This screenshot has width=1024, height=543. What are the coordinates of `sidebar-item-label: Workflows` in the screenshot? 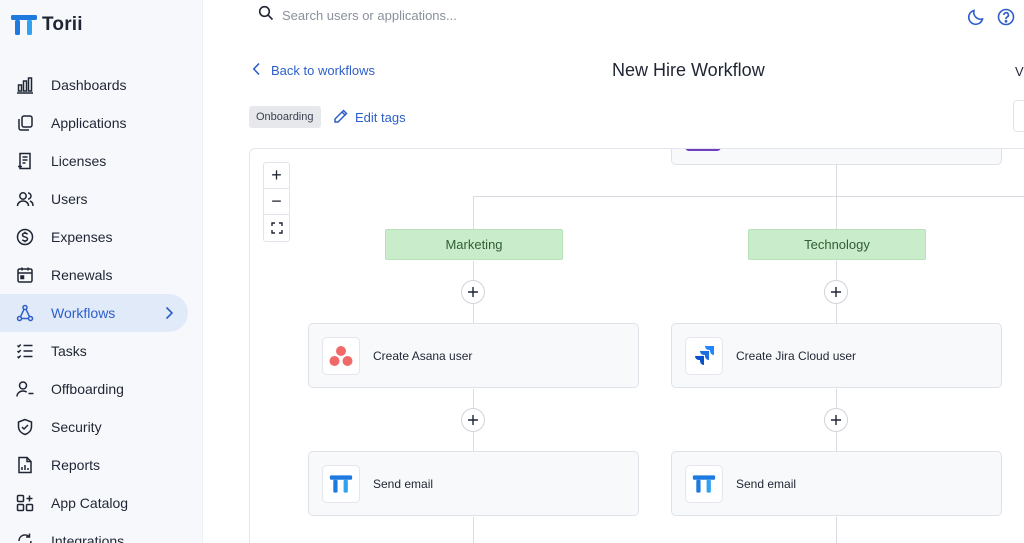 It's located at (83, 313).